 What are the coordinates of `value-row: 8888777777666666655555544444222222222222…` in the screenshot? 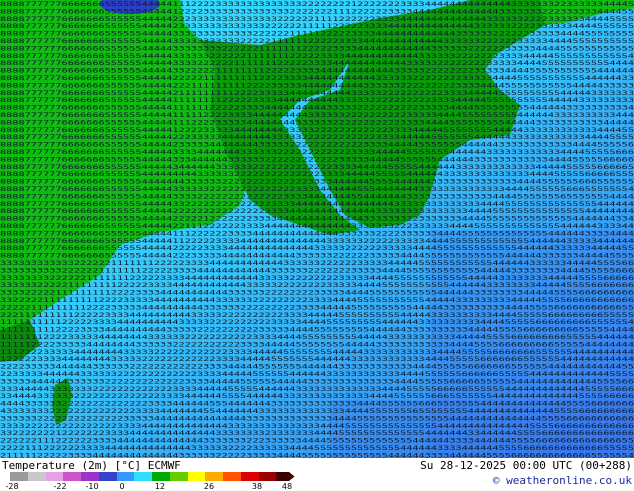 It's located at (317, 211).